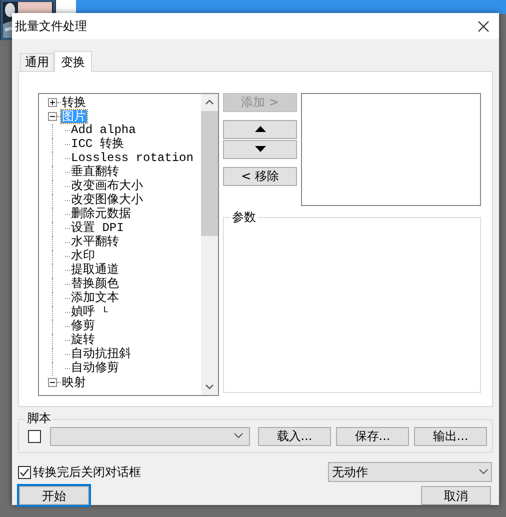 Image resolution: width=506 pixels, height=517 pixels. Describe the element at coordinates (456, 495) in the screenshot. I see `cancel-button: 取消` at that location.